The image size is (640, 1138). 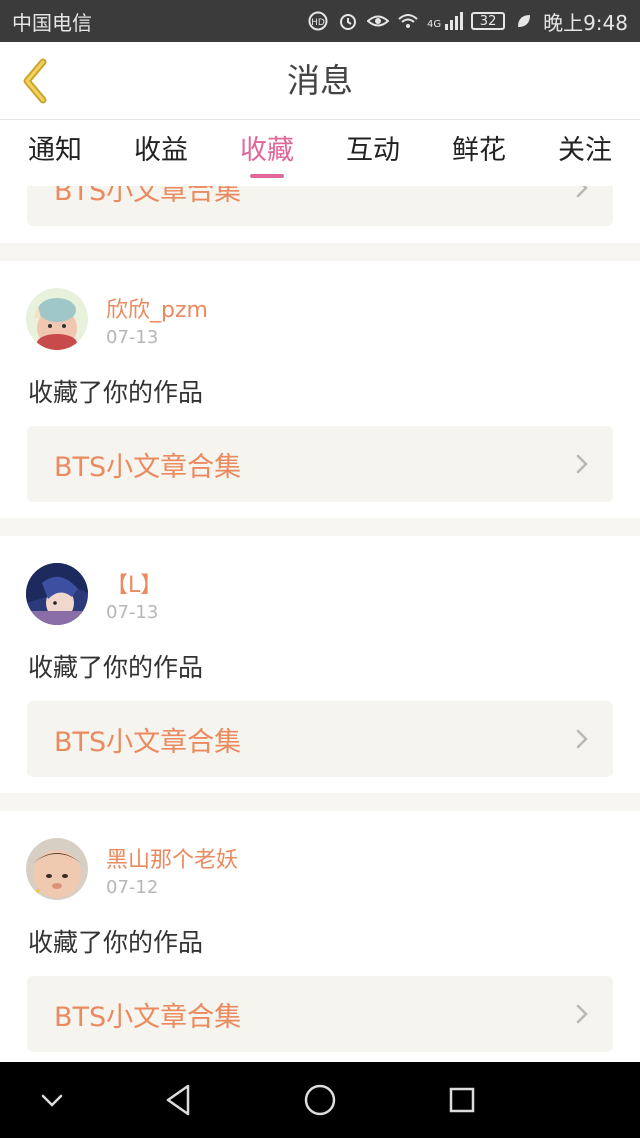 I want to click on username: 欣欣_pzm, so click(x=157, y=308).